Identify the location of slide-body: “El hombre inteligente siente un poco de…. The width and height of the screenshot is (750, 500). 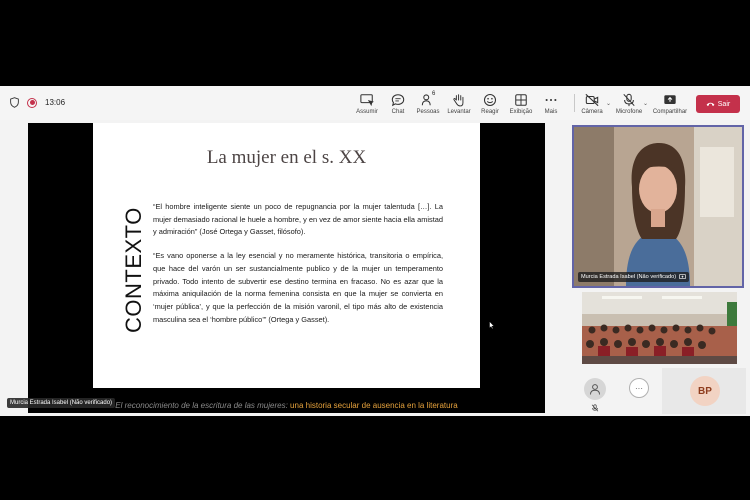
(298, 269).